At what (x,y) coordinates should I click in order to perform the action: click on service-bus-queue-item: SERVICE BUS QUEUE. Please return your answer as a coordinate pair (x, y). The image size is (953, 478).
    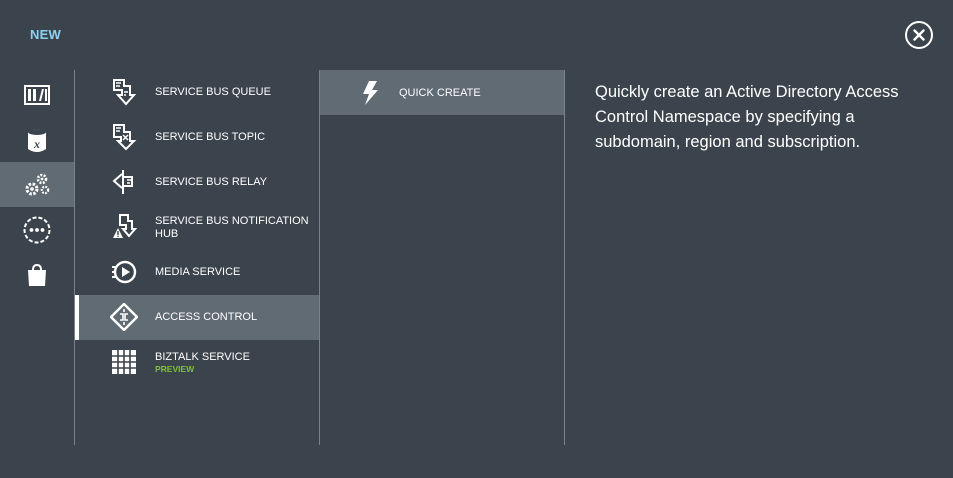
    Looking at the image, I should click on (197, 92).